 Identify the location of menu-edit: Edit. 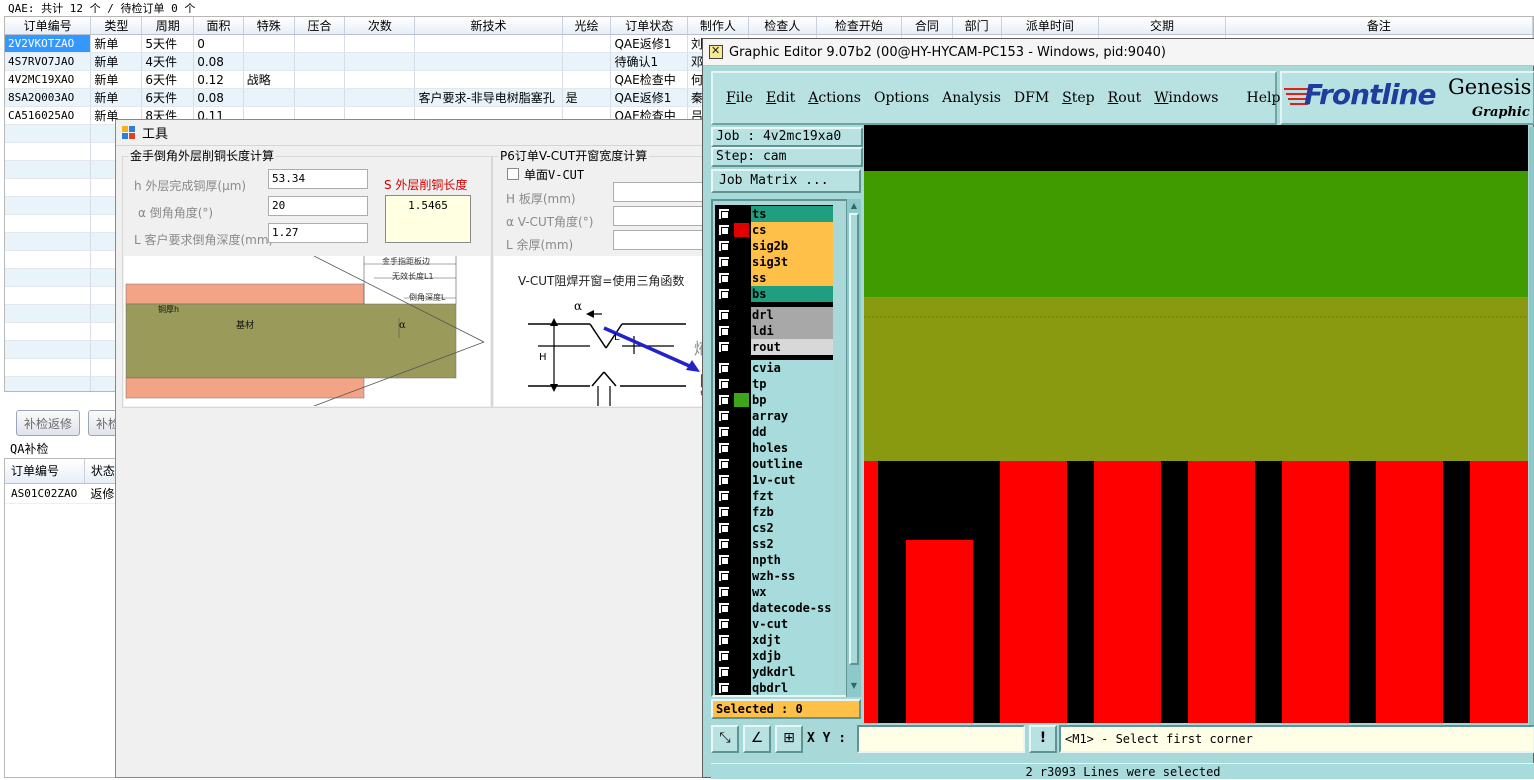
(780, 98).